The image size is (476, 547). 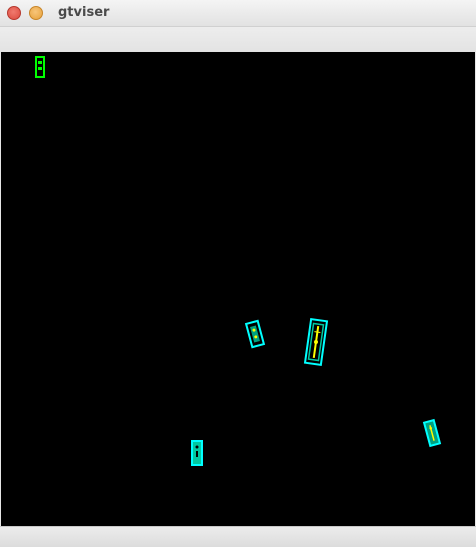 I want to click on status-bar, so click(x=238, y=536).